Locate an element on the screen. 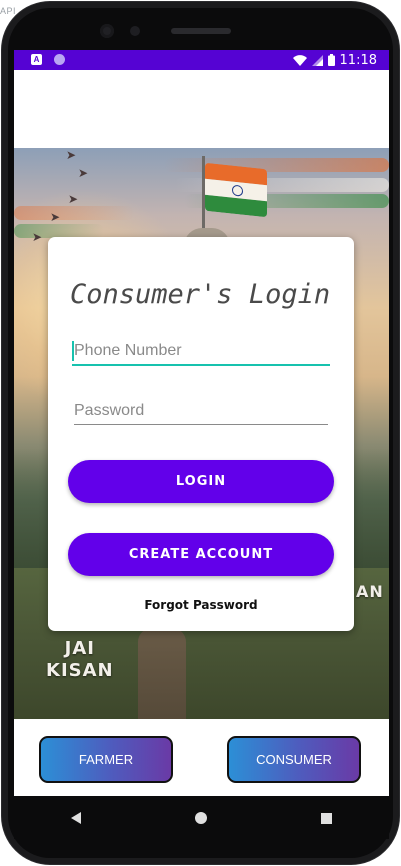 This screenshot has width=401, height=866. status-bar-right: 11:18 is located at coordinates (334, 60).